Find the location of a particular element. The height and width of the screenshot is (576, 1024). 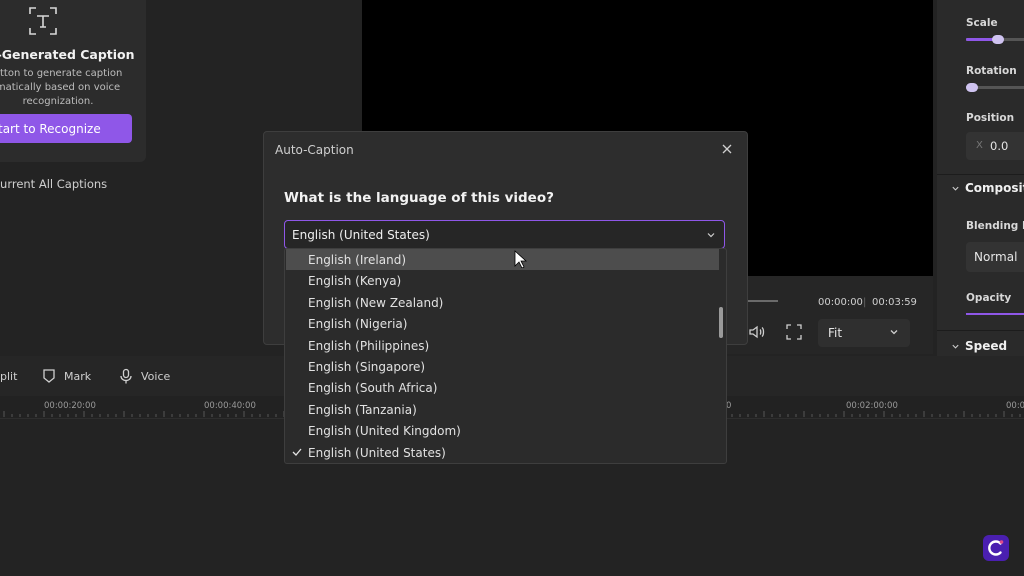

opacity-label: Opacity is located at coordinates (989, 298).